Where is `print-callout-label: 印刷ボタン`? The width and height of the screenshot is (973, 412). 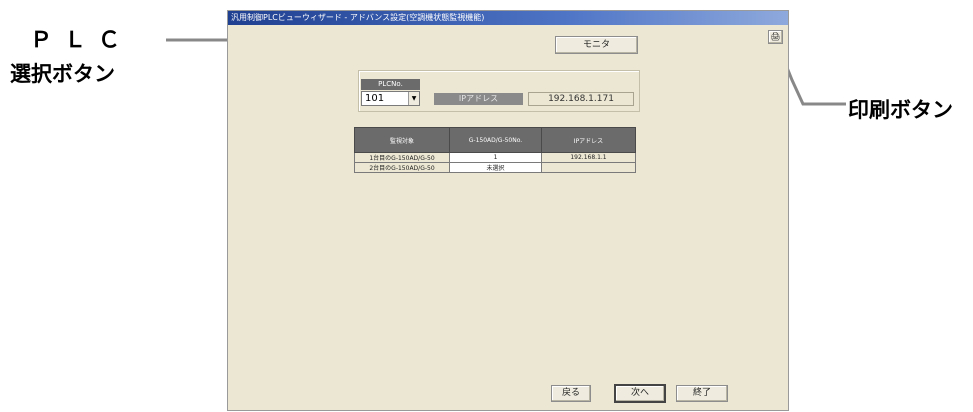
print-callout-label: 印刷ボタン is located at coordinates (900, 110).